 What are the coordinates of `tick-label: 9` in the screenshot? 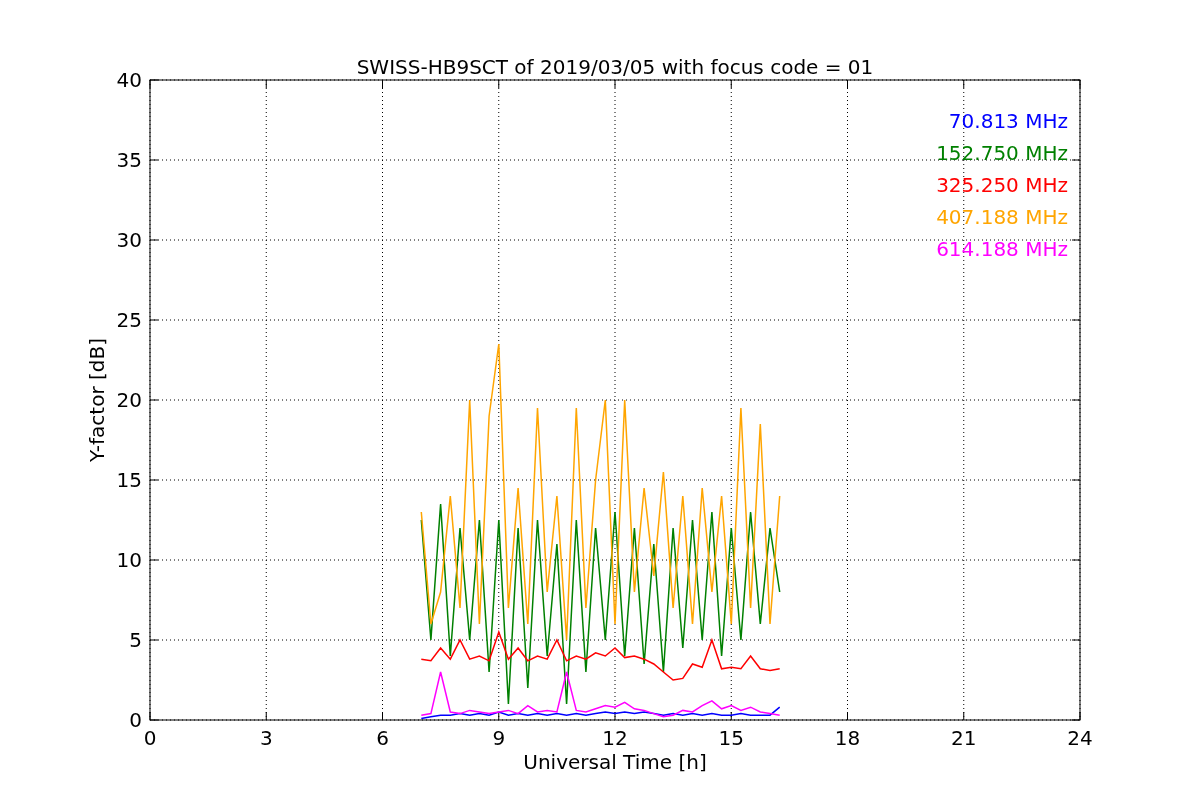 It's located at (499, 738).